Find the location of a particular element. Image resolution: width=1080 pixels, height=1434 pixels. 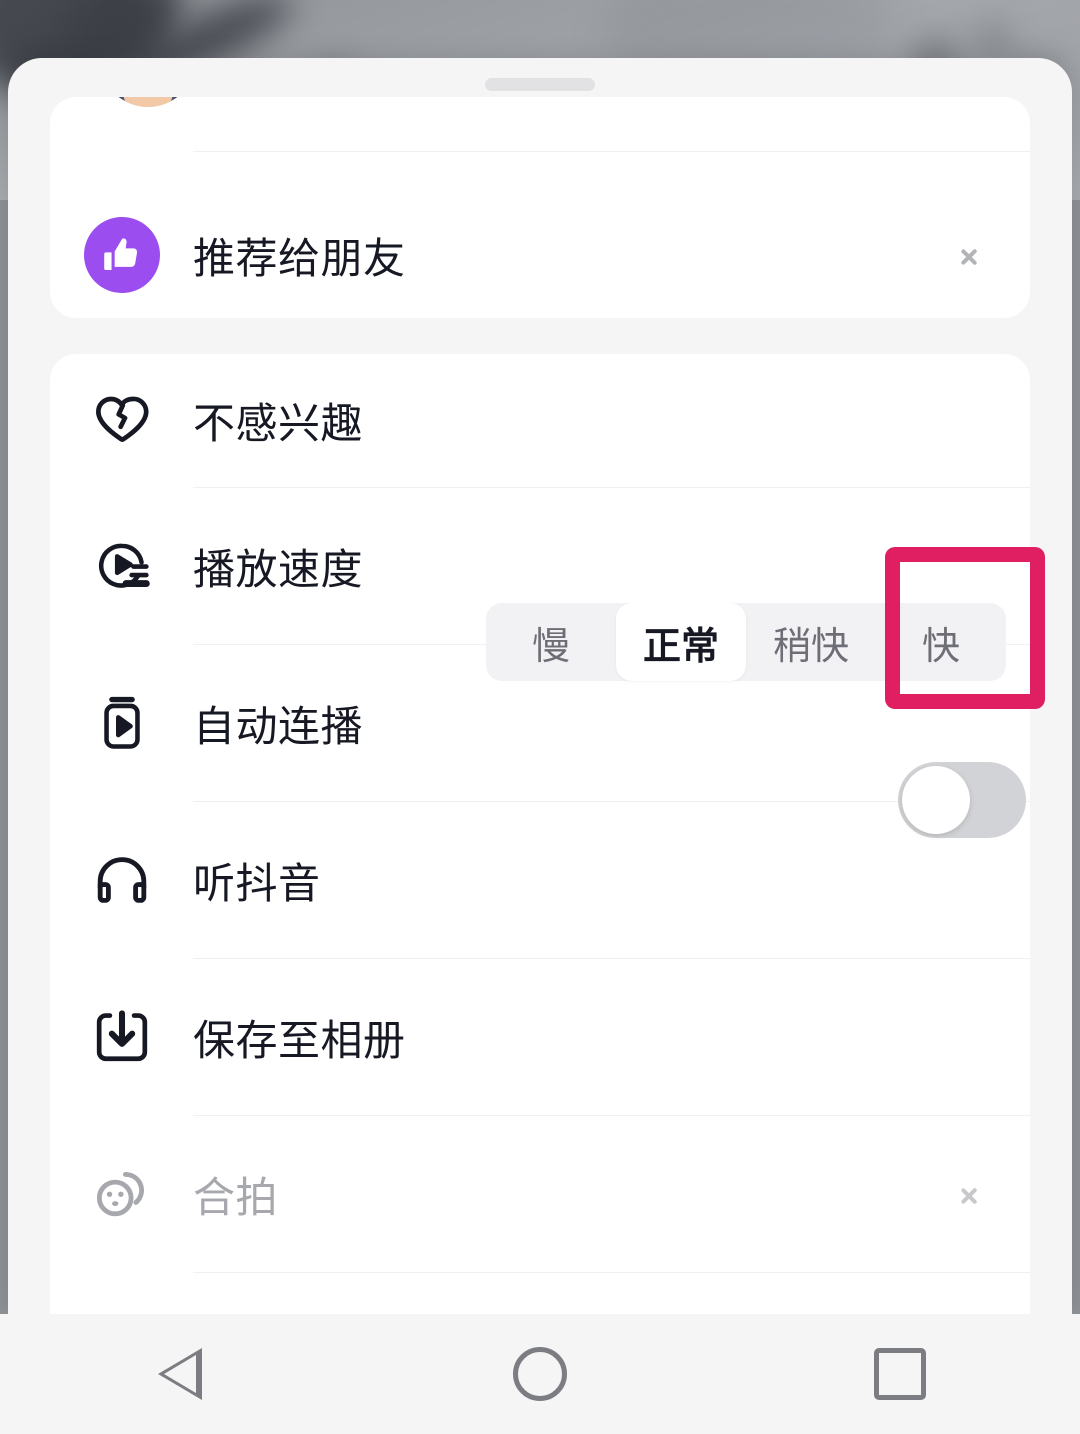

recents-square-icon is located at coordinates (900, 1374).